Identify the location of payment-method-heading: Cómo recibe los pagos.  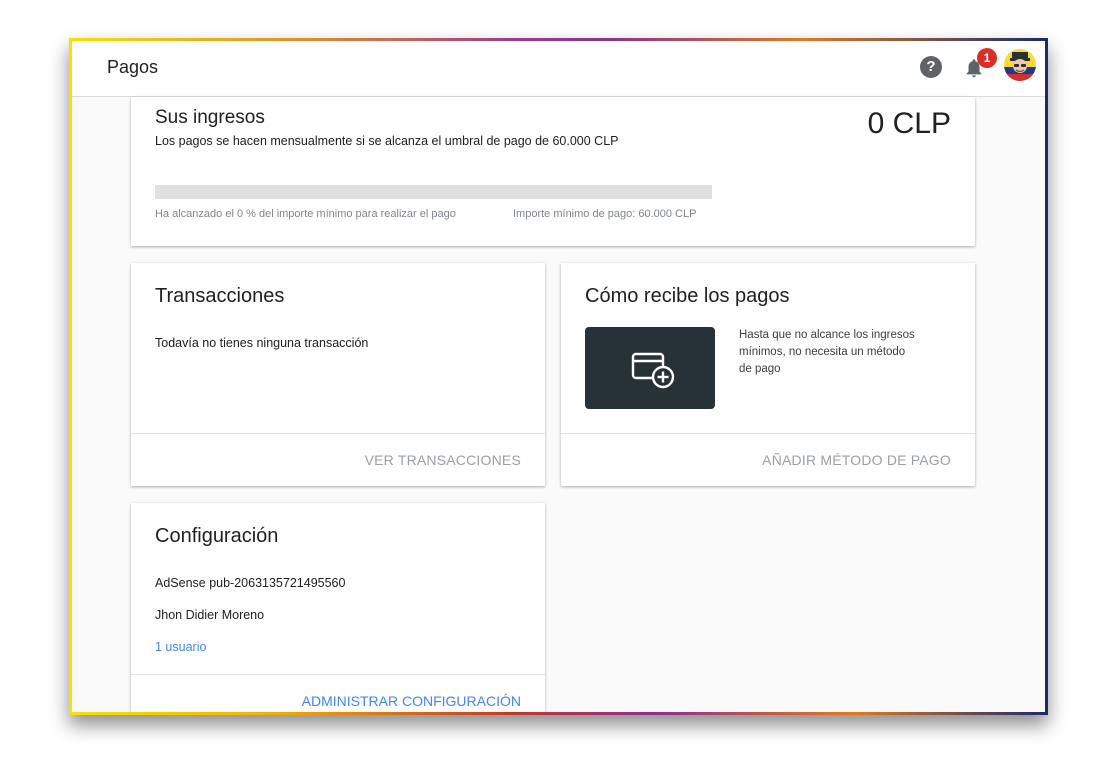
(687, 296).